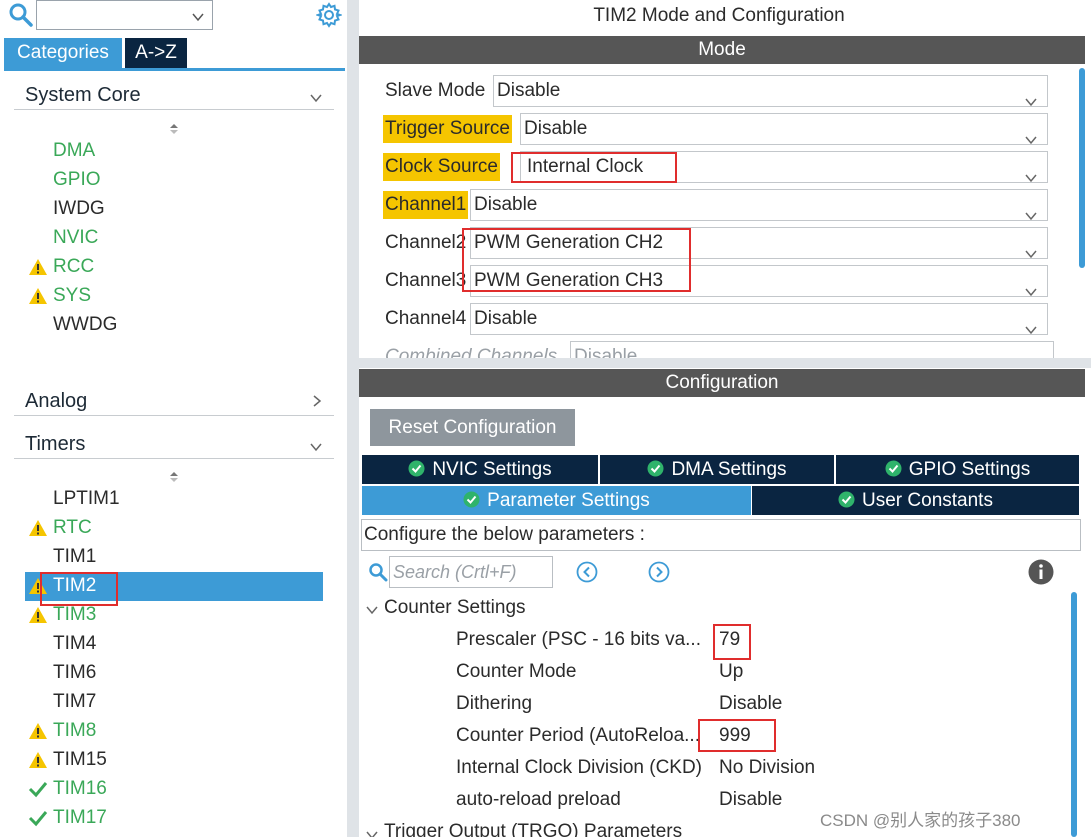  What do you see at coordinates (74, 557) in the screenshot?
I see `list-item-tim1: TIM1` at bounding box center [74, 557].